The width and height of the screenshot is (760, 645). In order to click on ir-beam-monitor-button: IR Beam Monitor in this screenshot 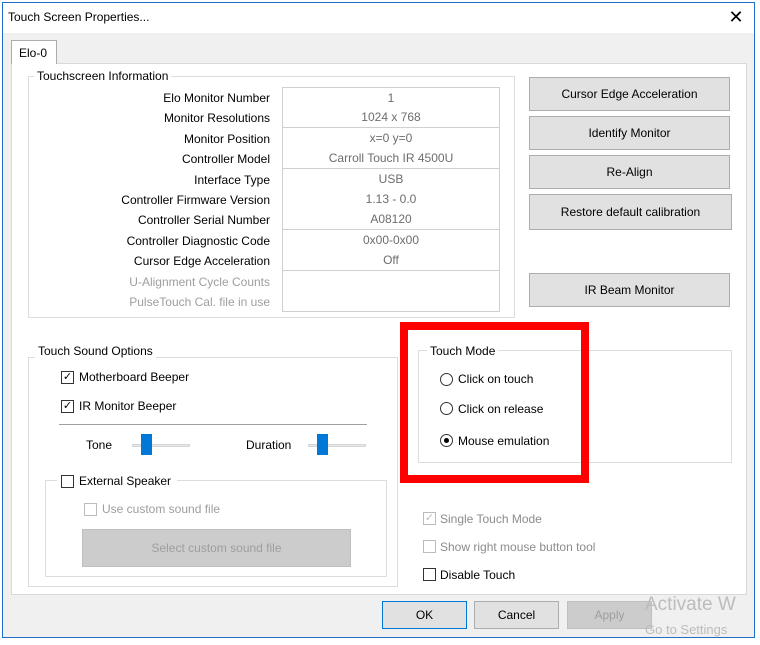, I will do `click(629, 290)`.